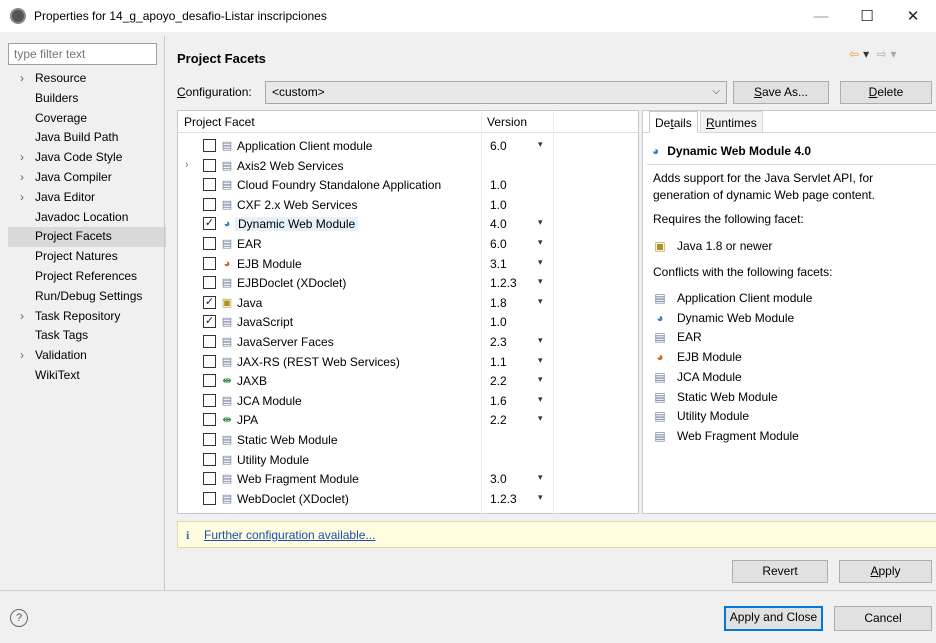 The height and width of the screenshot is (643, 936). I want to click on facet-row: ▤ WebDoclet (XDoclet) 1.2.3 ▾, so click(408, 499).